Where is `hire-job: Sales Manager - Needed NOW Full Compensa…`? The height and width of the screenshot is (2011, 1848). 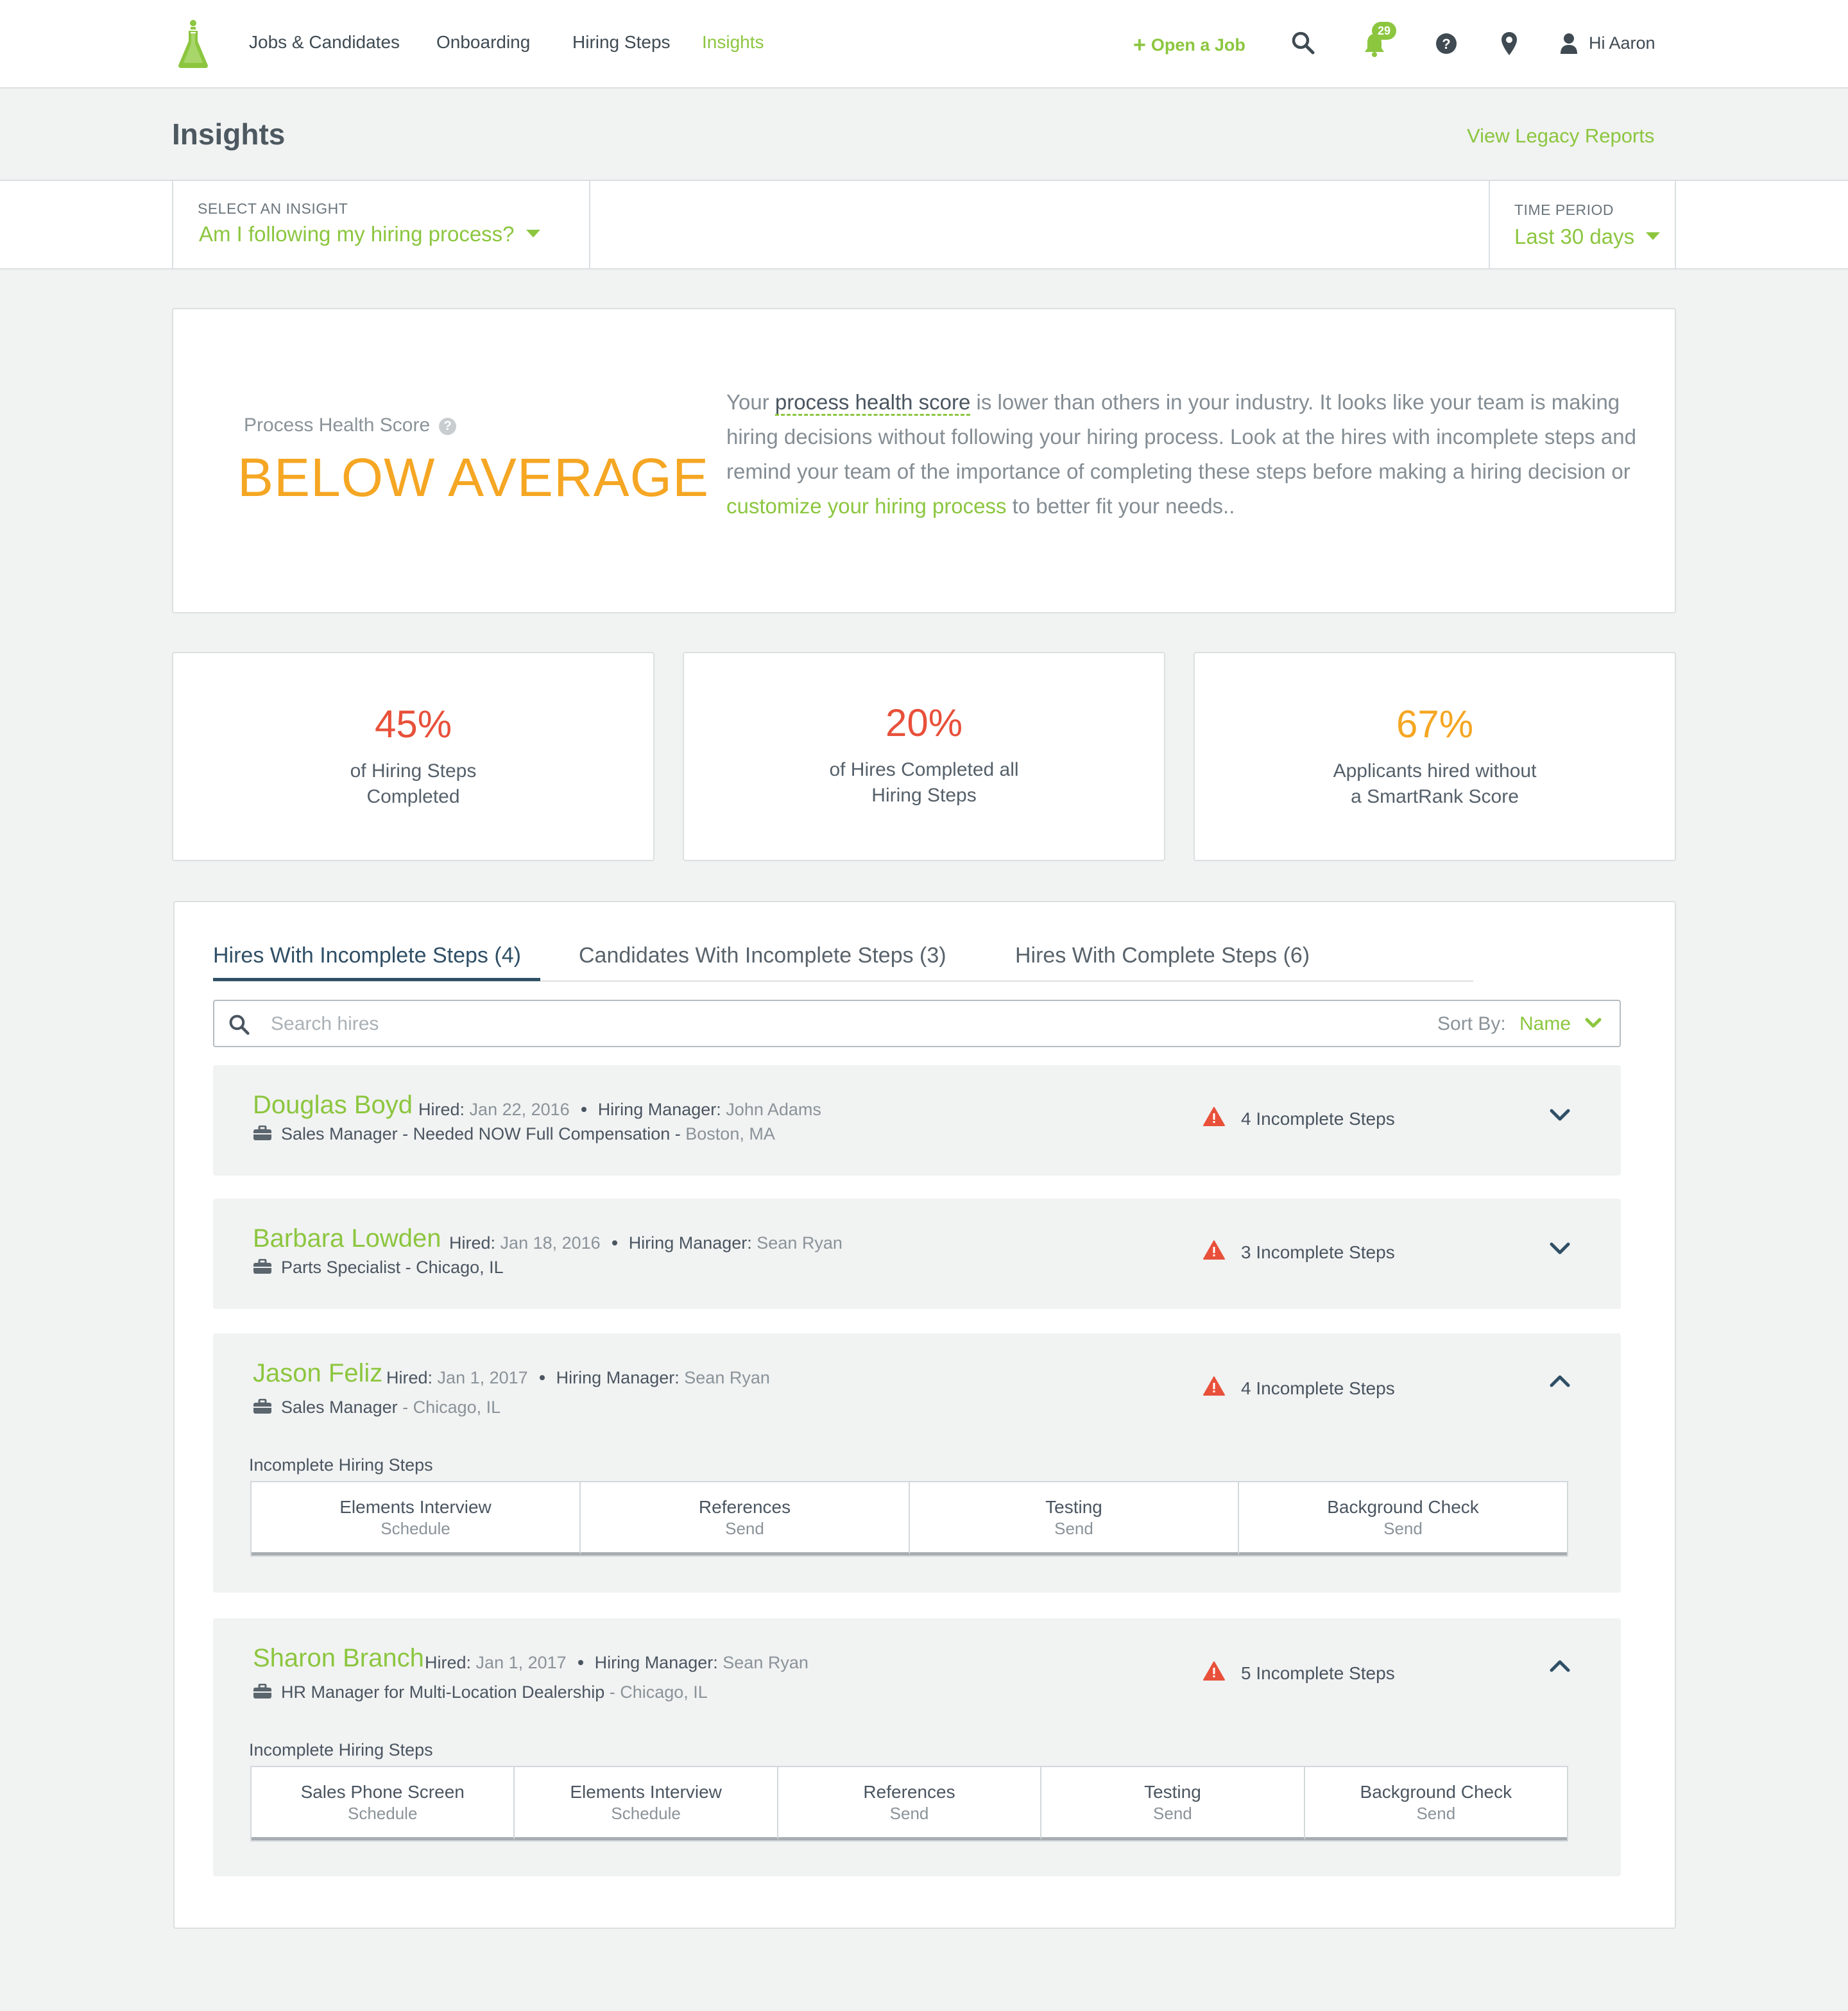 hire-job: Sales Manager - Needed NOW Full Compensa… is located at coordinates (514, 1134).